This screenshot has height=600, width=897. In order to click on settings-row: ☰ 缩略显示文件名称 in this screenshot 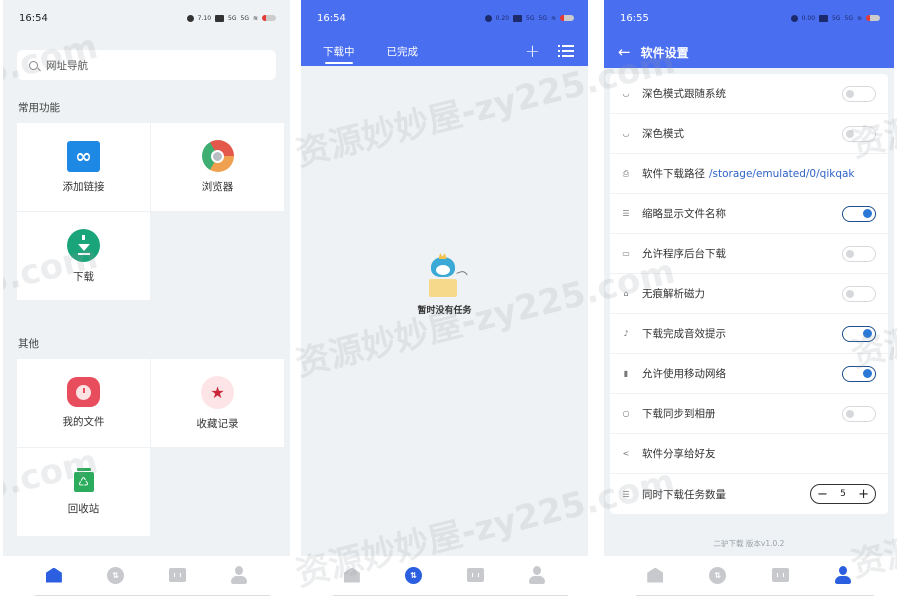, I will do `click(749, 214)`.